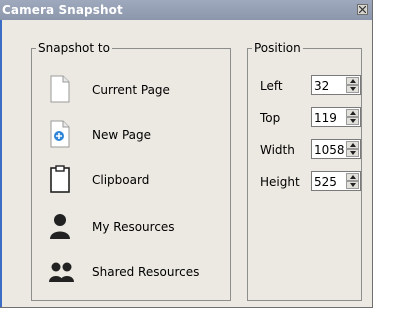 This screenshot has height=313, width=396. I want to click on position-left-row: Left 32, so click(305, 86).